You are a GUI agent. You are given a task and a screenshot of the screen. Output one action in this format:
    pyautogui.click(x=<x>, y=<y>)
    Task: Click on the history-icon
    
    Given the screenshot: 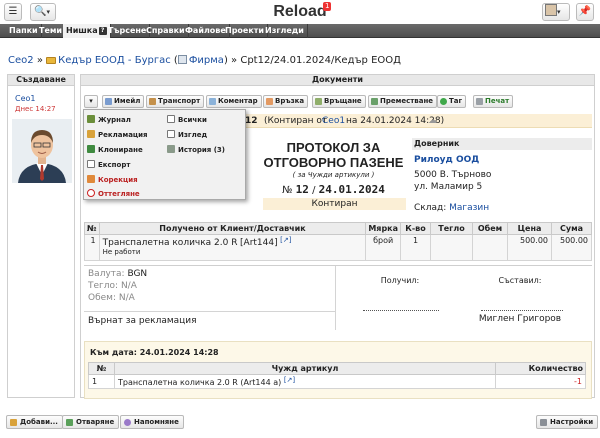 What is the action you would take?
    pyautogui.click(x=171, y=149)
    